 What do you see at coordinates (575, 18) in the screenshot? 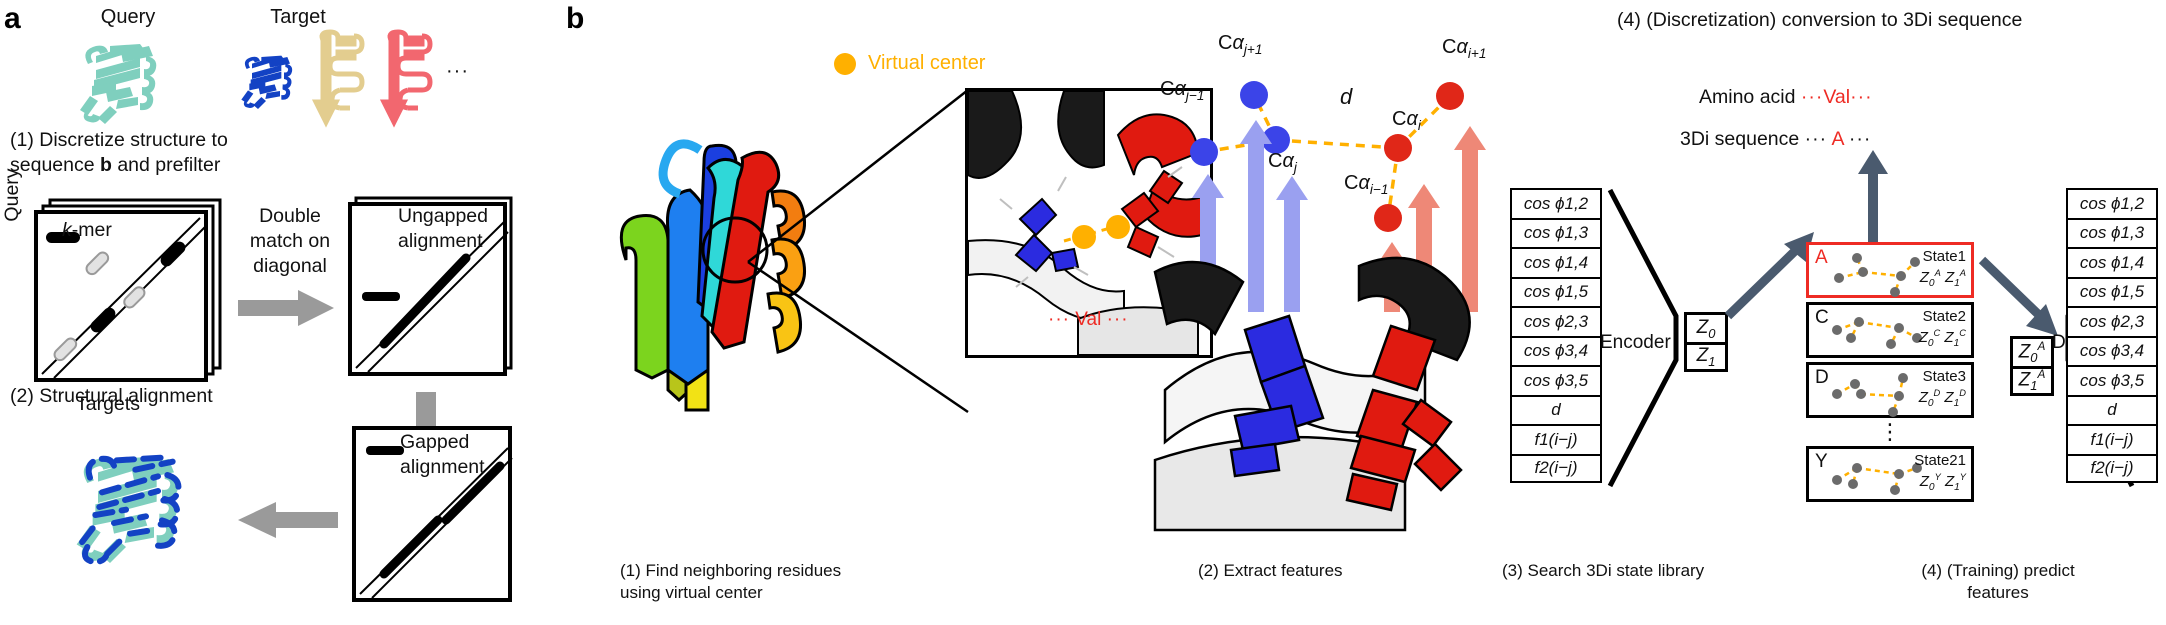
I see `panel-b-letter: b` at bounding box center [575, 18].